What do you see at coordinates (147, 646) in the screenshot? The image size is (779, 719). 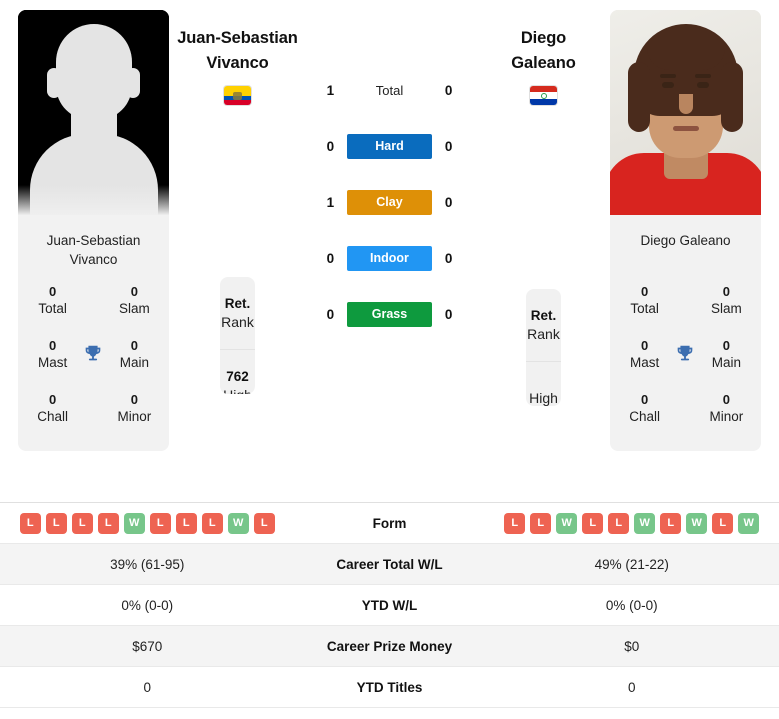 I see `stat-value-left: $670` at bounding box center [147, 646].